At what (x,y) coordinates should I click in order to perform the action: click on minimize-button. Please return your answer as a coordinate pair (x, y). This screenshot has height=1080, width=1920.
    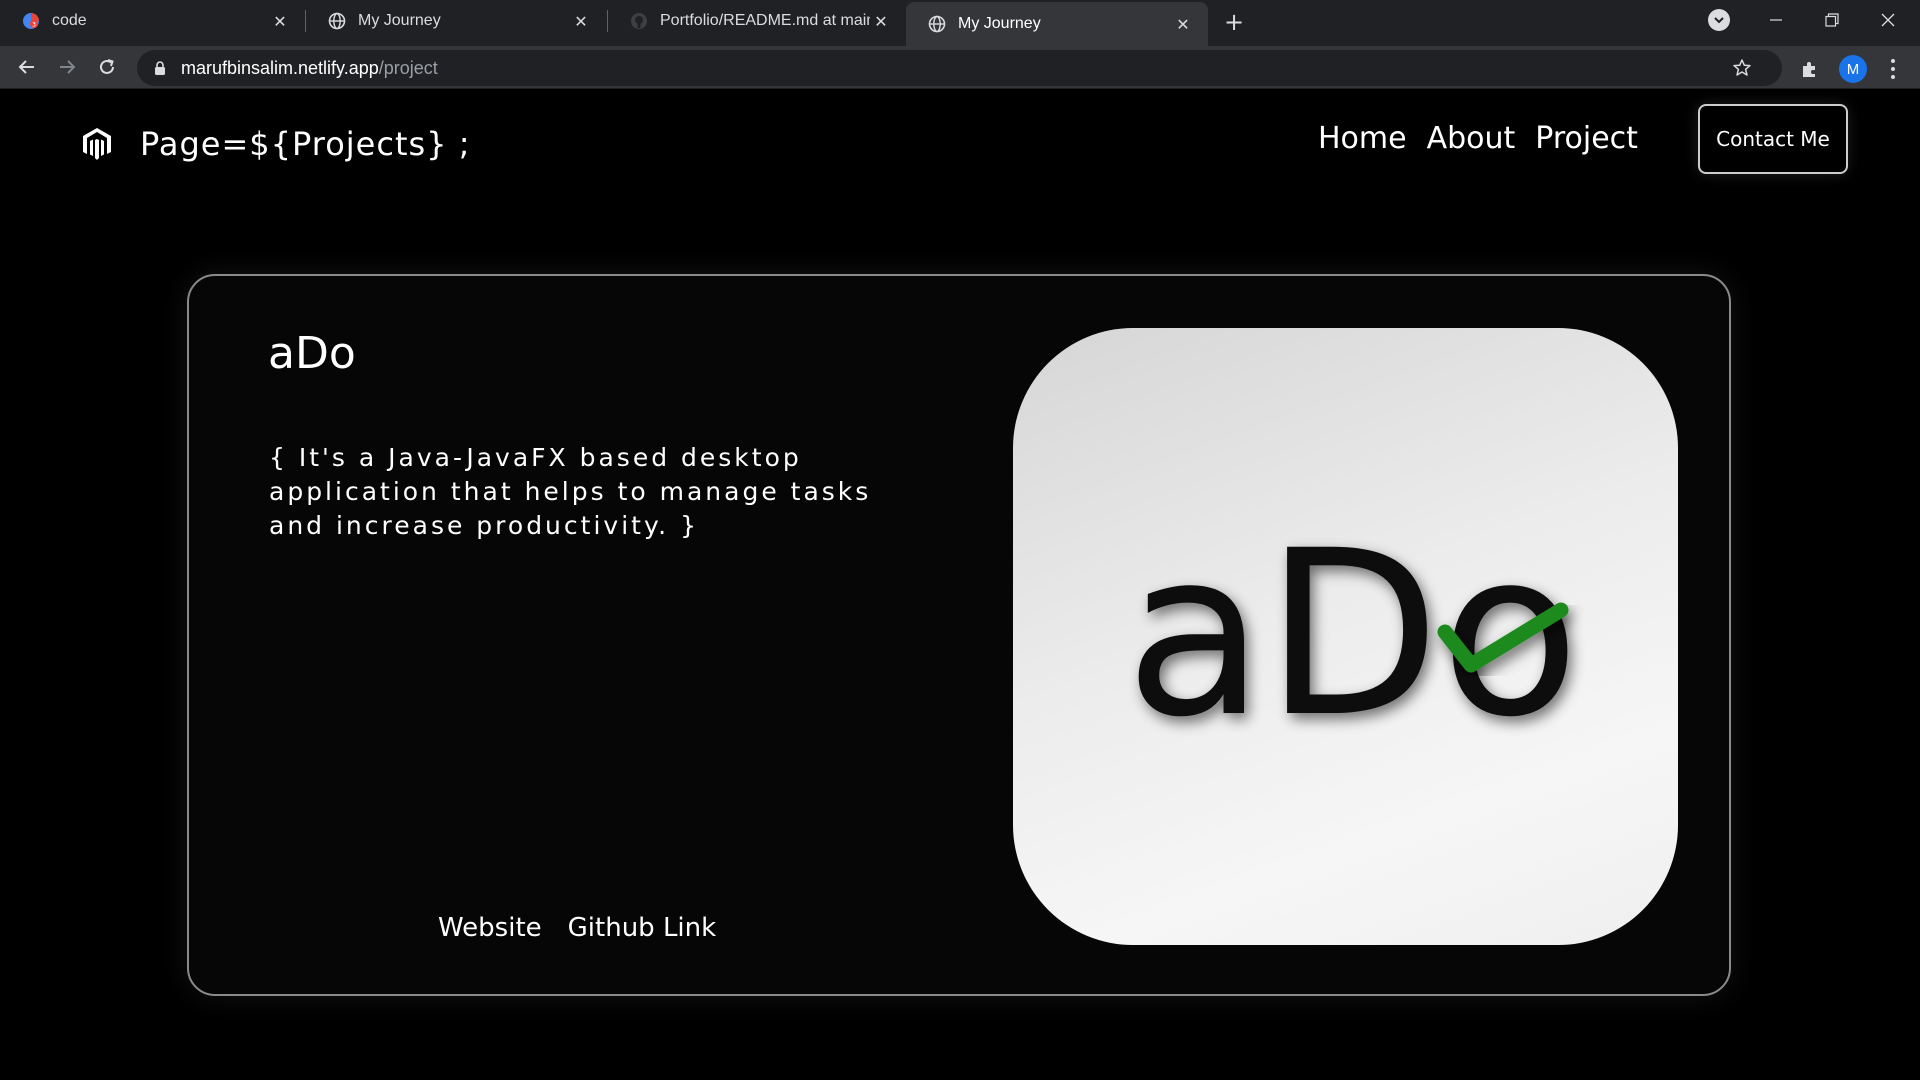
    Looking at the image, I should click on (1776, 20).